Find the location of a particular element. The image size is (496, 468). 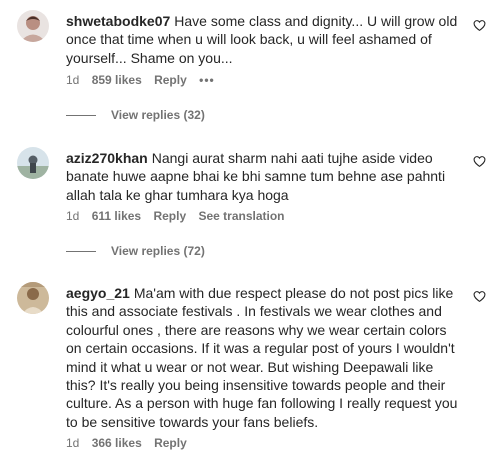

comment-meta: 1d 859 likes Reply ••• is located at coordinates (145, 80).